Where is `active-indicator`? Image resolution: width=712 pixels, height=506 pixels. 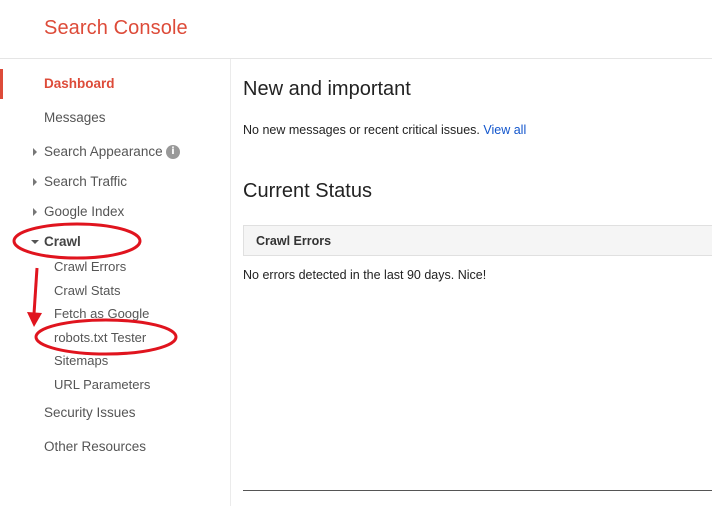
active-indicator is located at coordinates (1, 84).